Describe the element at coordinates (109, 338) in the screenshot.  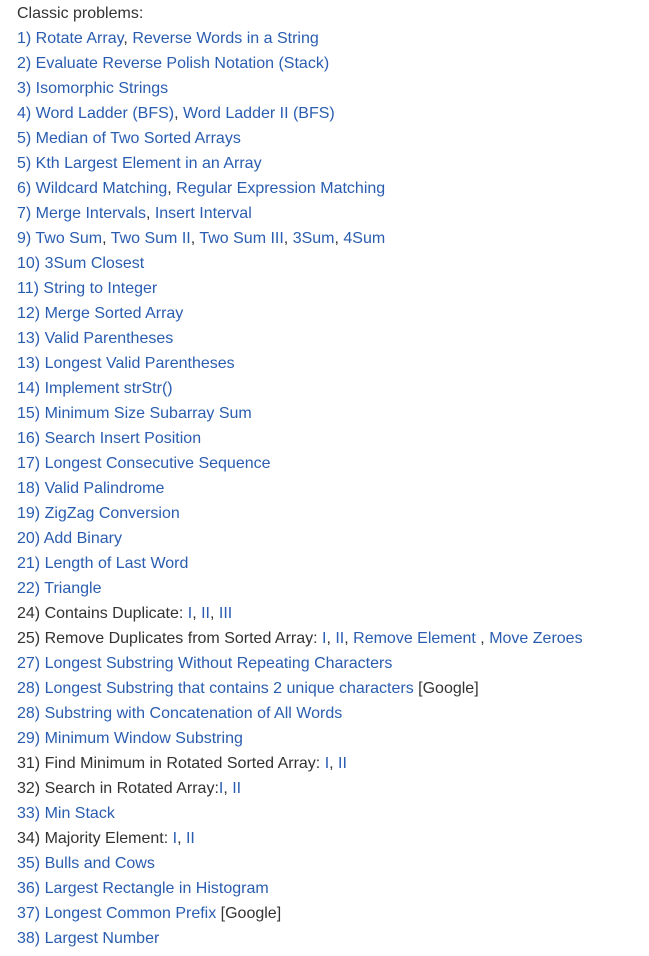
I see `problem-link: Valid Parentheses` at that location.